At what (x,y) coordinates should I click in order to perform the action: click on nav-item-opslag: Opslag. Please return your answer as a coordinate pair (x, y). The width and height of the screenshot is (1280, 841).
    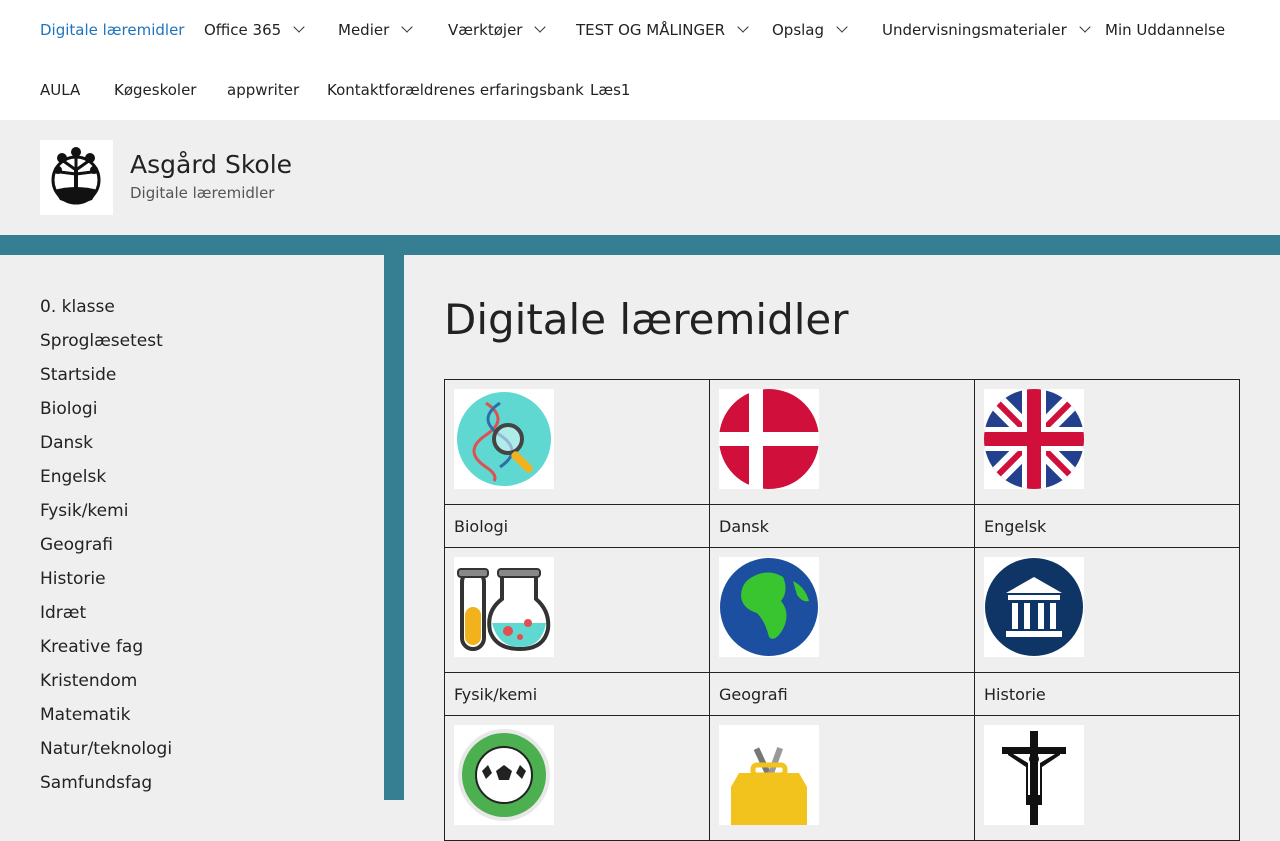
    Looking at the image, I should click on (810, 30).